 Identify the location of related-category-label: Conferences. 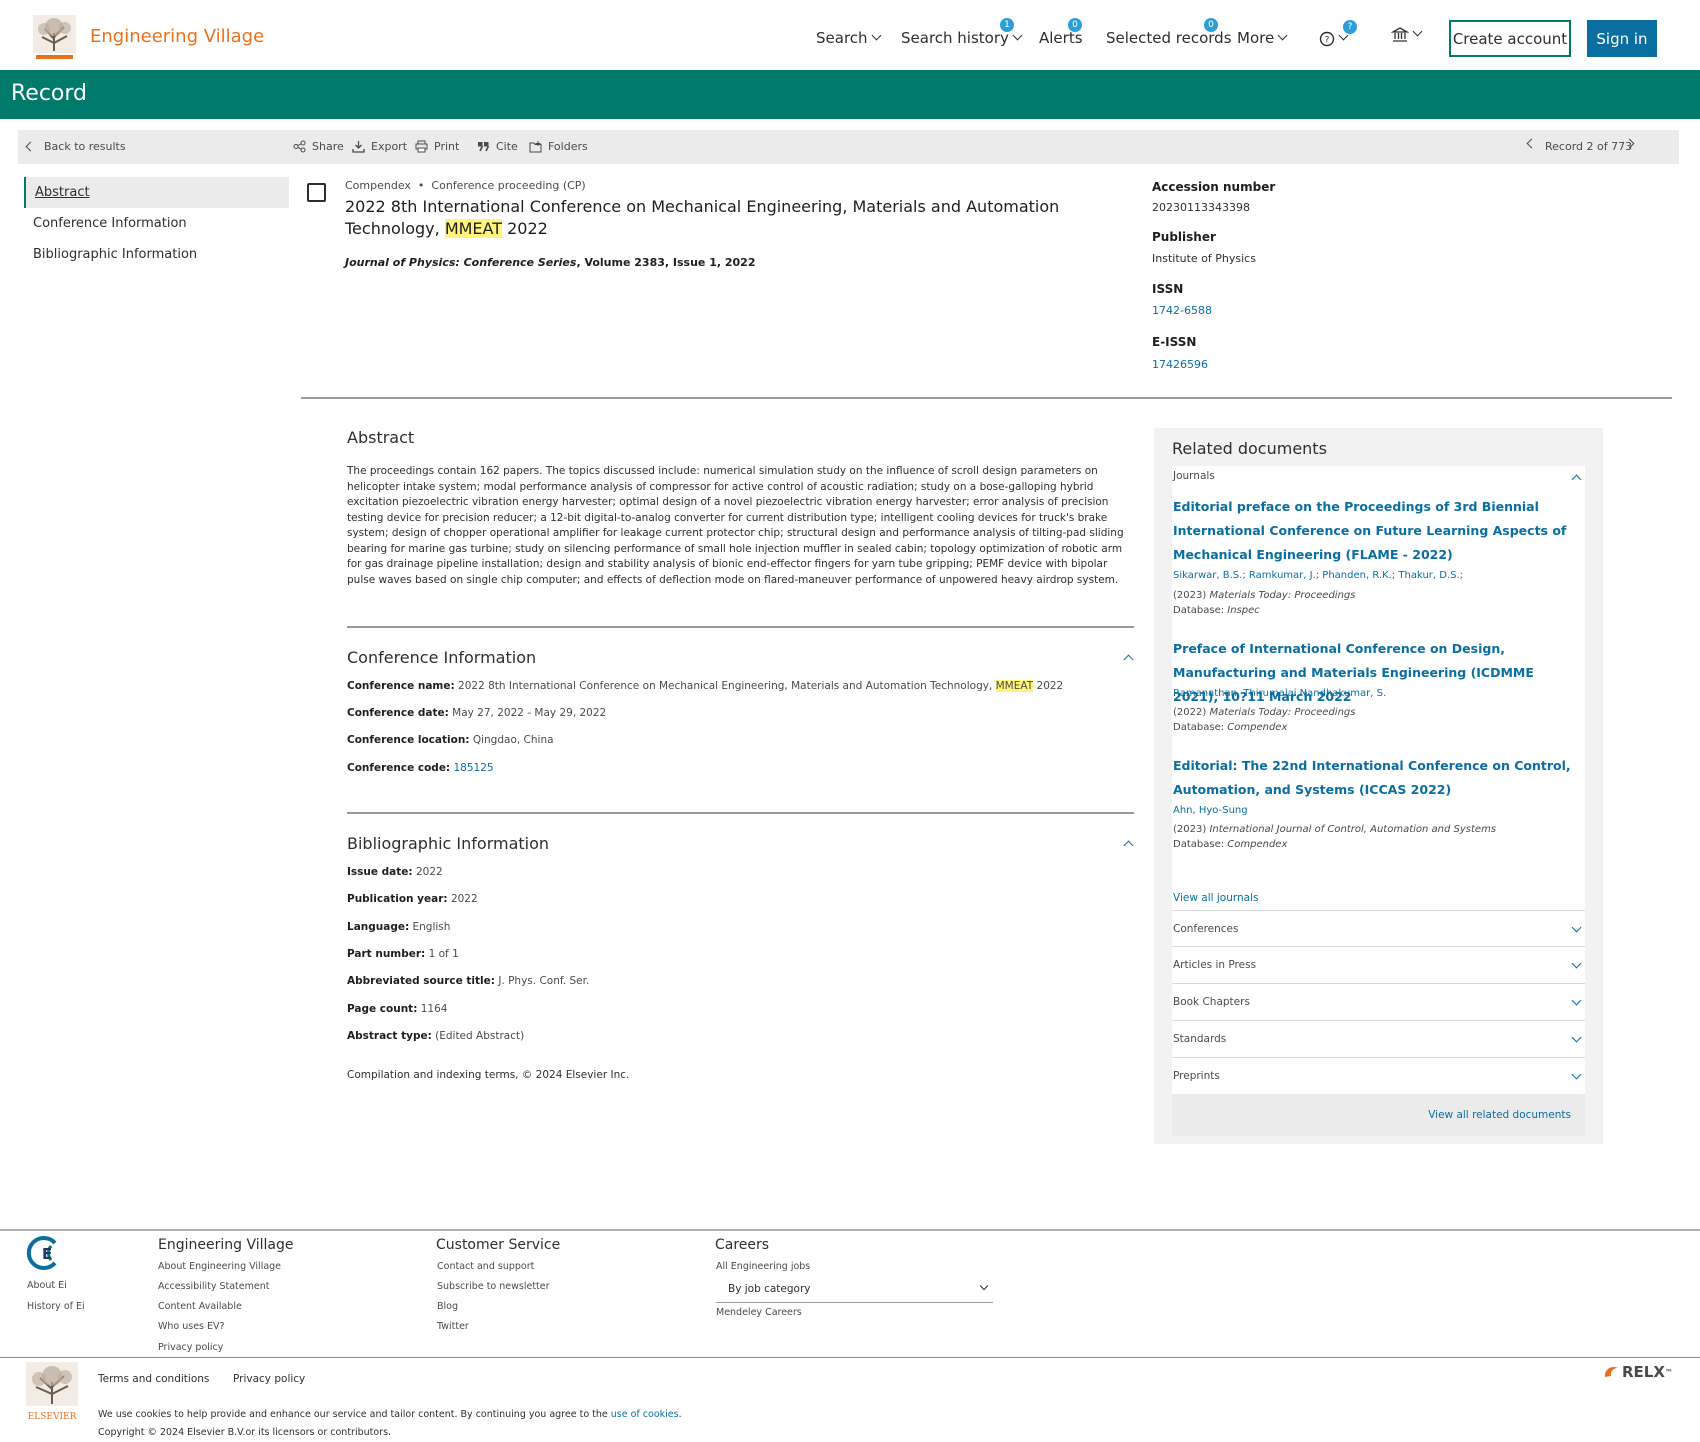
(1206, 929).